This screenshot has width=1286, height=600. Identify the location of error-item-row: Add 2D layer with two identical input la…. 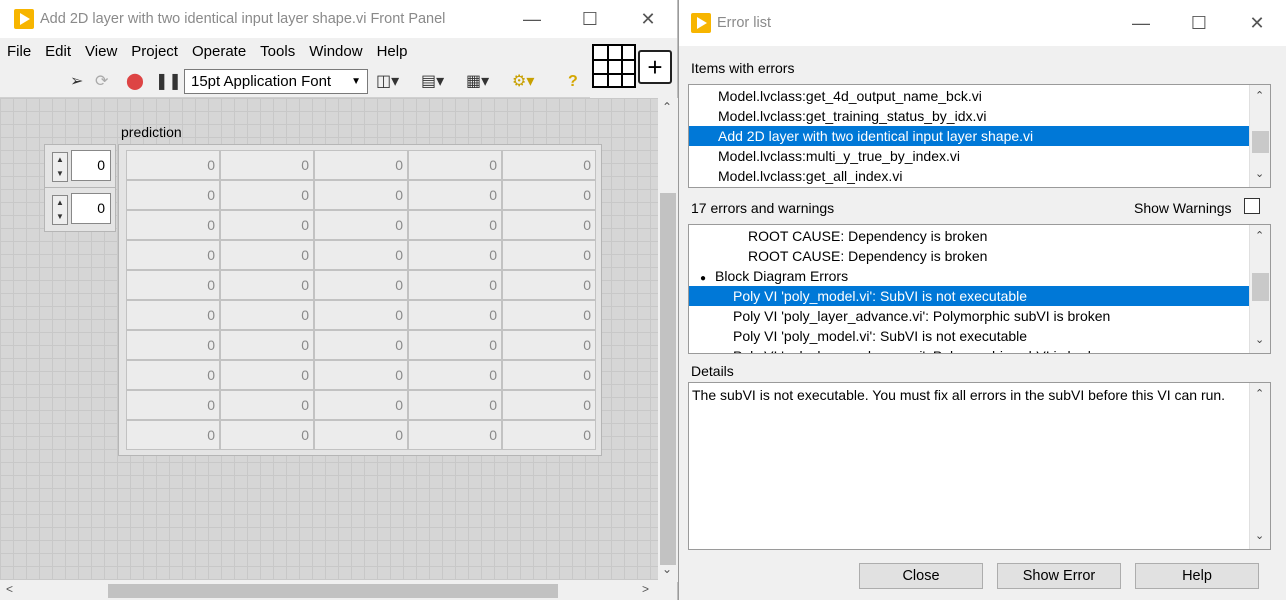
(979, 136).